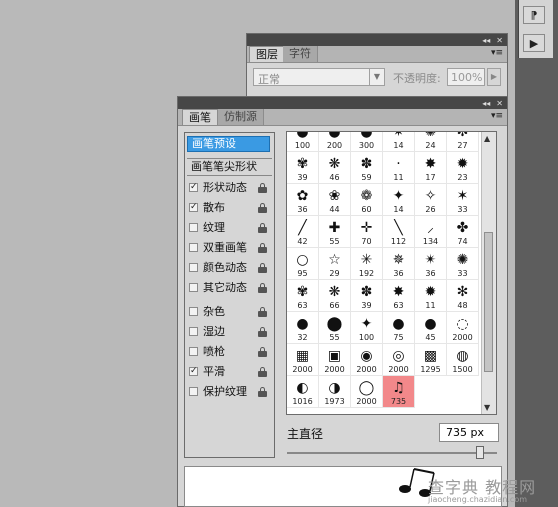 The image size is (558, 507). I want to click on scrollbar: ▲ ▼, so click(488, 273).